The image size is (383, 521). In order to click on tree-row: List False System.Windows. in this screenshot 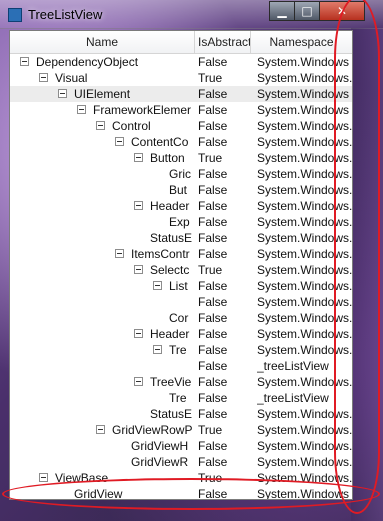, I will do `click(181, 286)`.